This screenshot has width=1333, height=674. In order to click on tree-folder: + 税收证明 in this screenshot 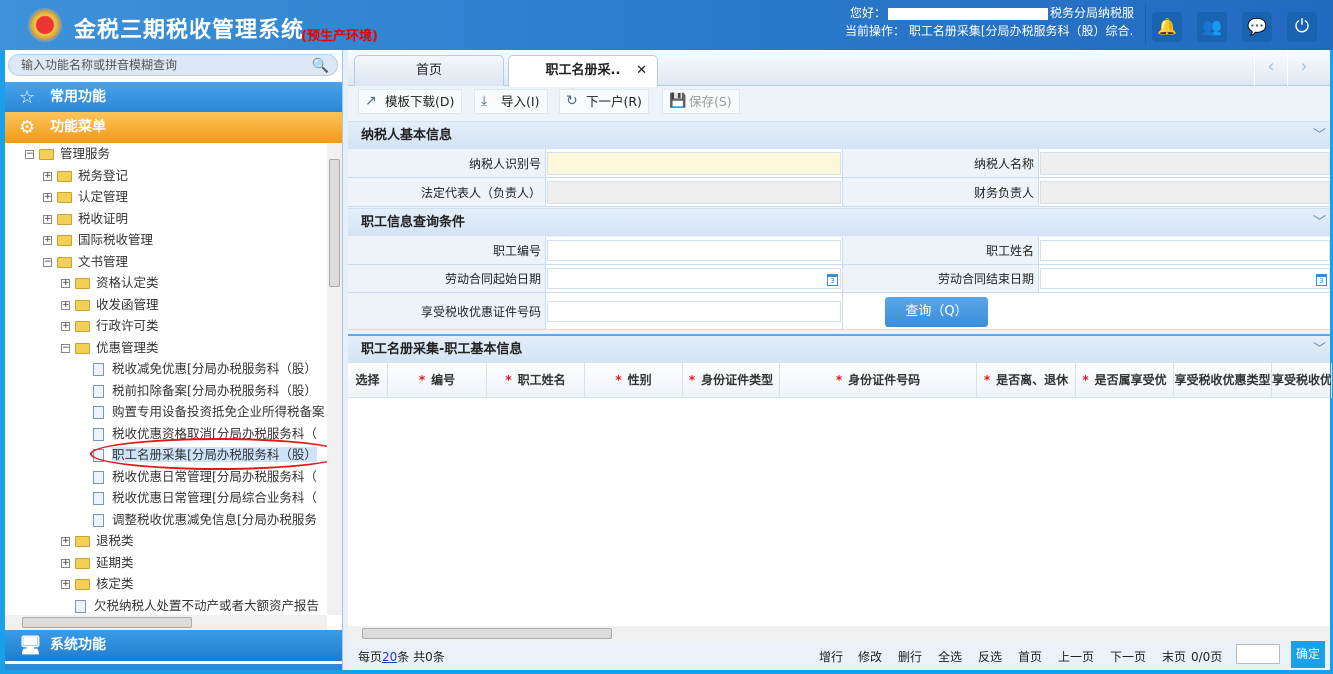, I will do `click(85, 218)`.